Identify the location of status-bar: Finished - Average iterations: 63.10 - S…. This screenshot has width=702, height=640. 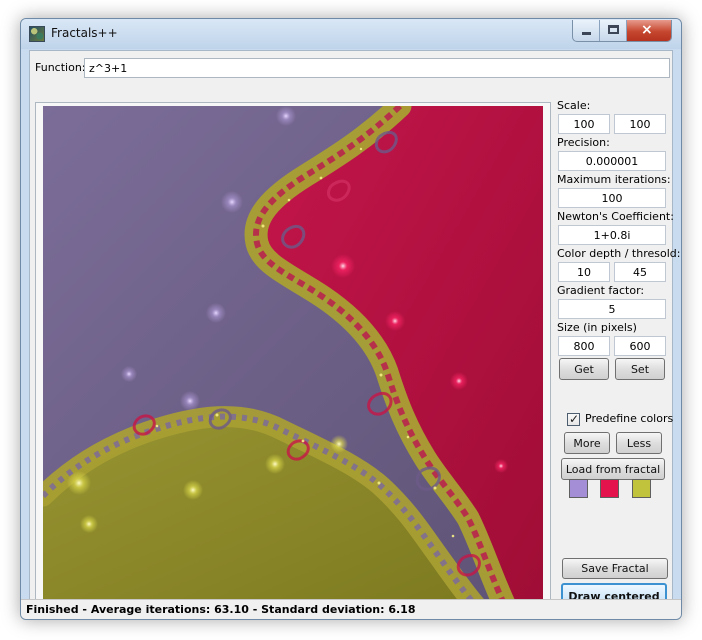
(351, 609).